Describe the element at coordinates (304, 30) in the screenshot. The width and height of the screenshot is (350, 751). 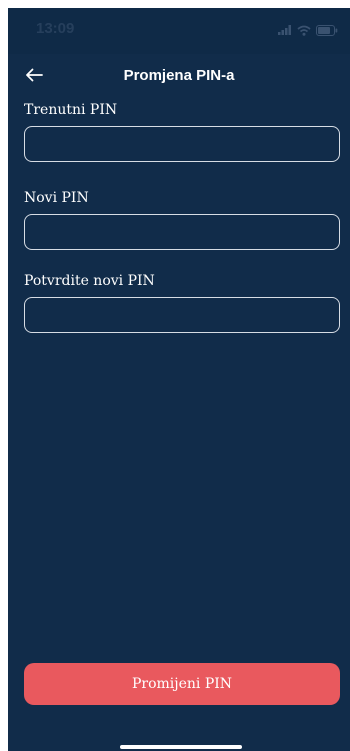
I see `wifi-icon` at that location.